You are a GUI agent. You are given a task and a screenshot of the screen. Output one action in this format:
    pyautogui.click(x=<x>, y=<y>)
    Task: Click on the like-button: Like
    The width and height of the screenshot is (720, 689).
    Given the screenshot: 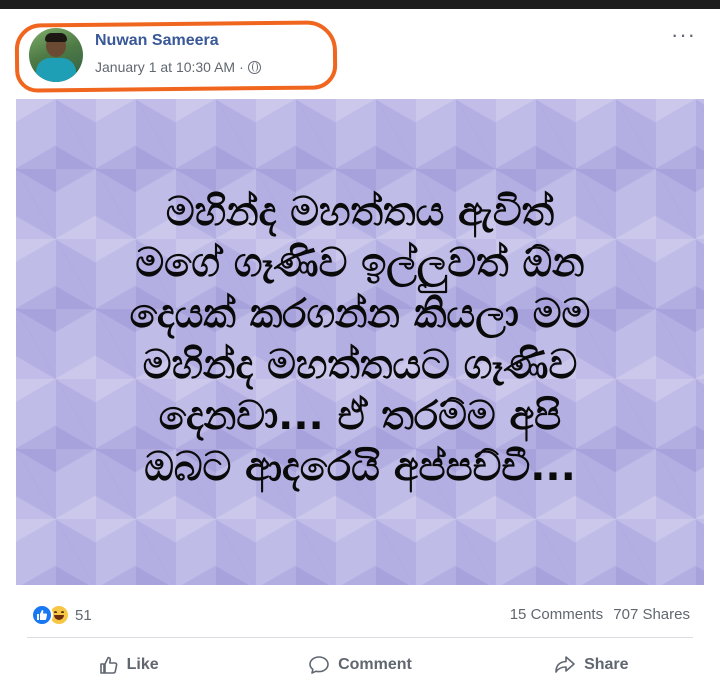 What is the action you would take?
    pyautogui.click(x=128, y=664)
    